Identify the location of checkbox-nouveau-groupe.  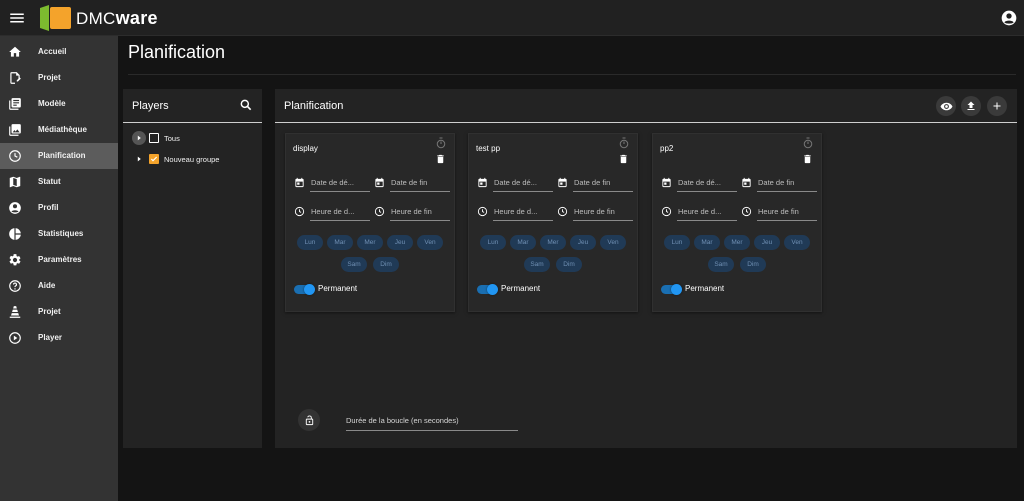
(154, 159).